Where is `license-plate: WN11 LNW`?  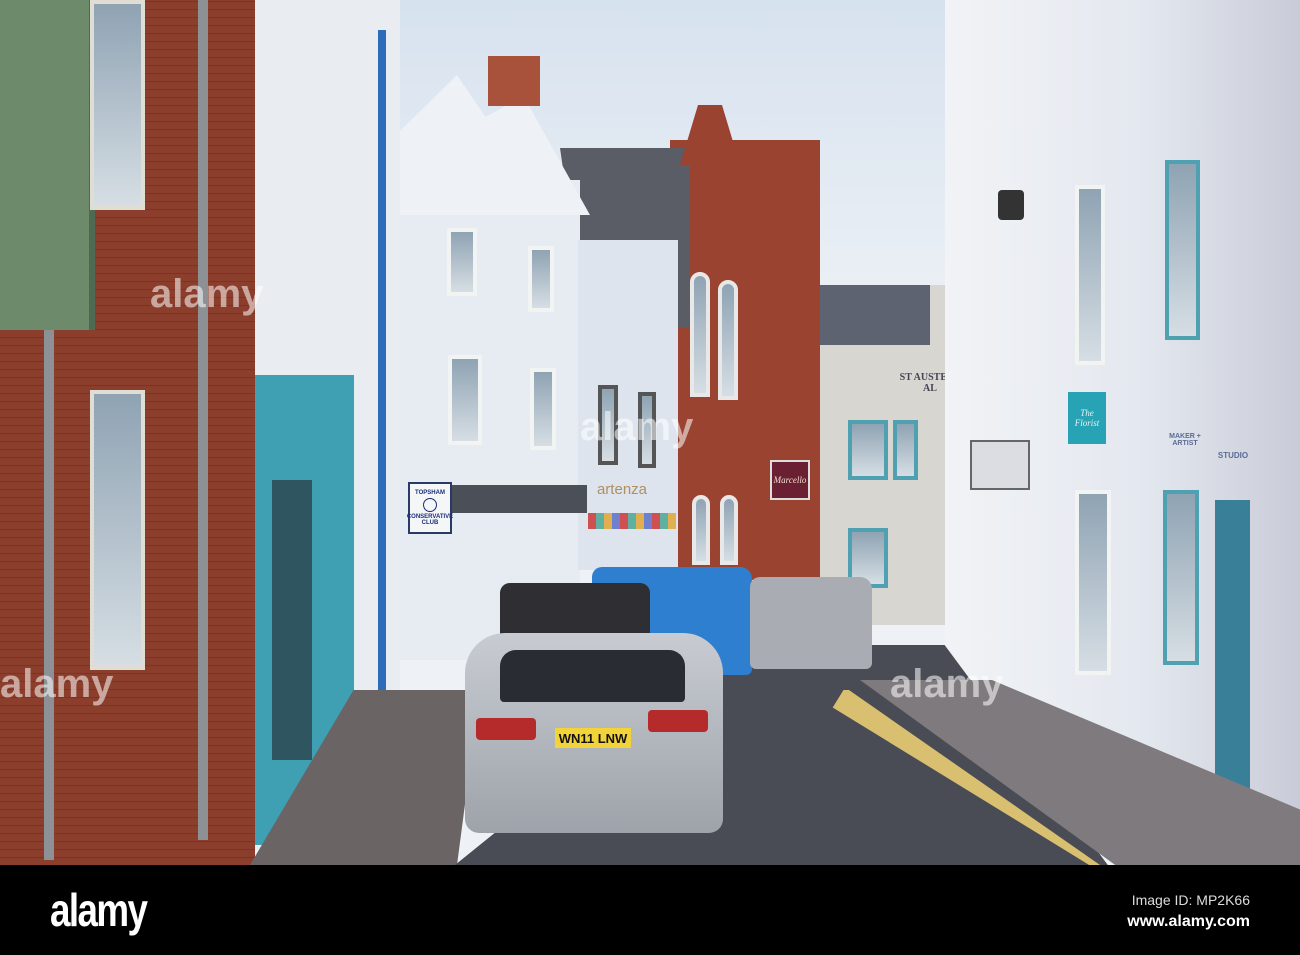
license-plate: WN11 LNW is located at coordinates (593, 738).